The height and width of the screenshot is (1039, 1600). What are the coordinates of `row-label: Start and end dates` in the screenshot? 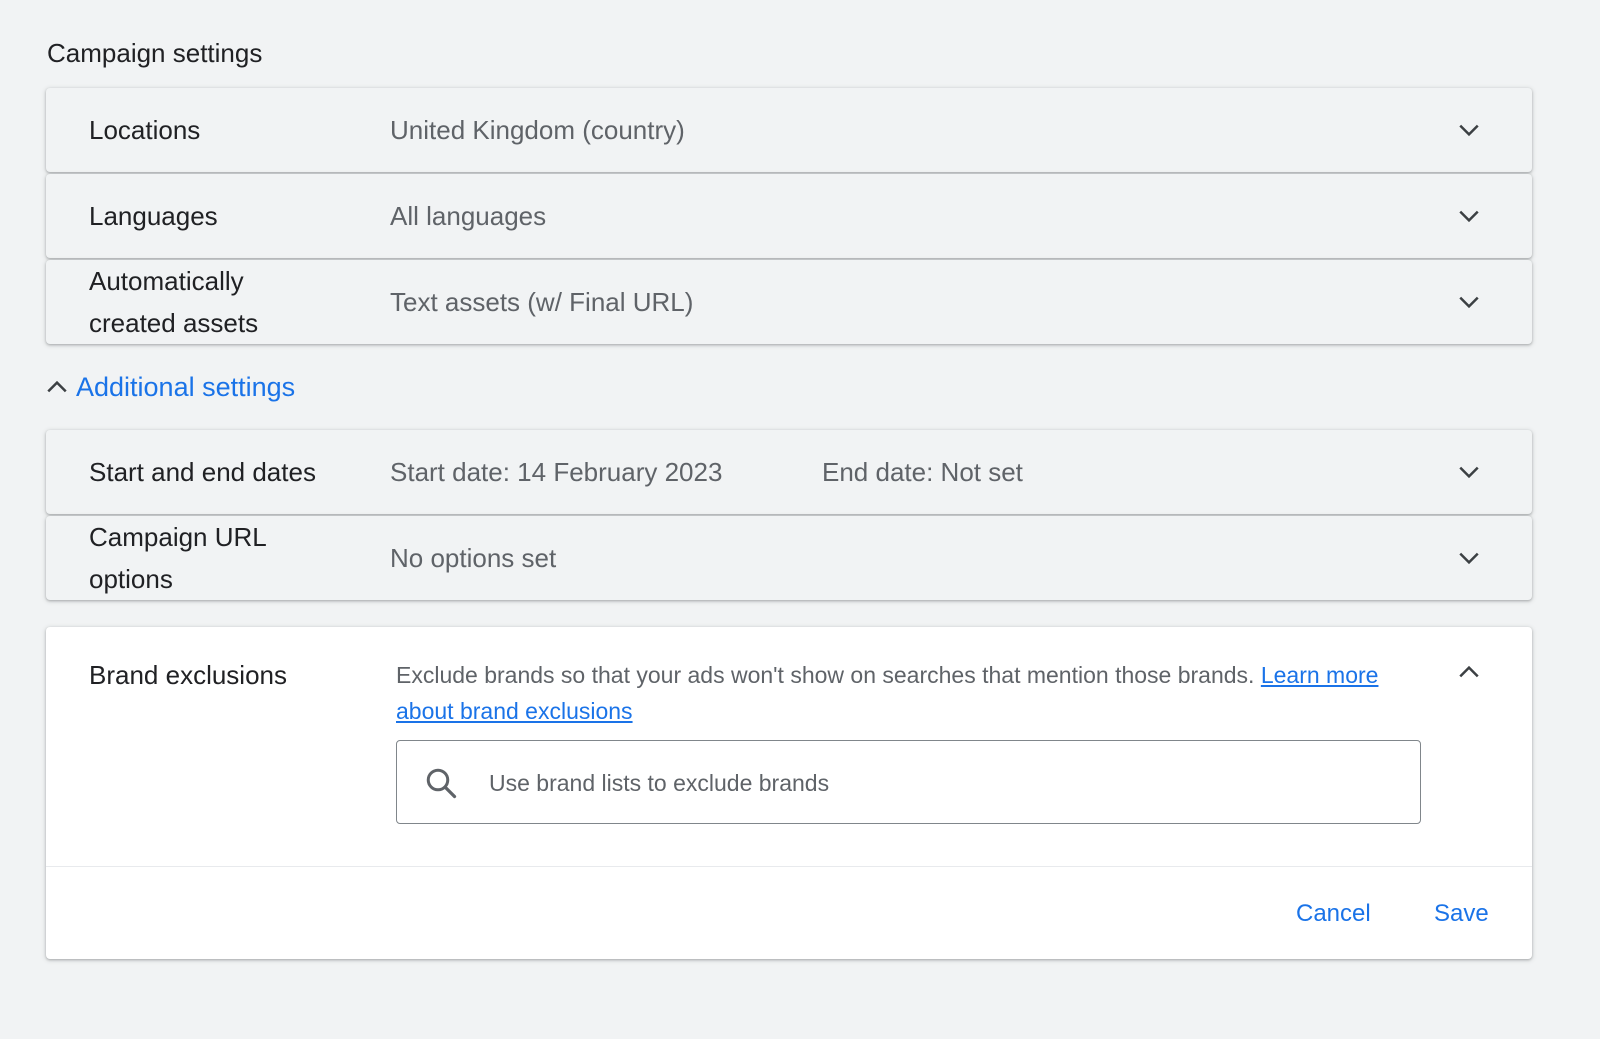 It's located at (202, 472).